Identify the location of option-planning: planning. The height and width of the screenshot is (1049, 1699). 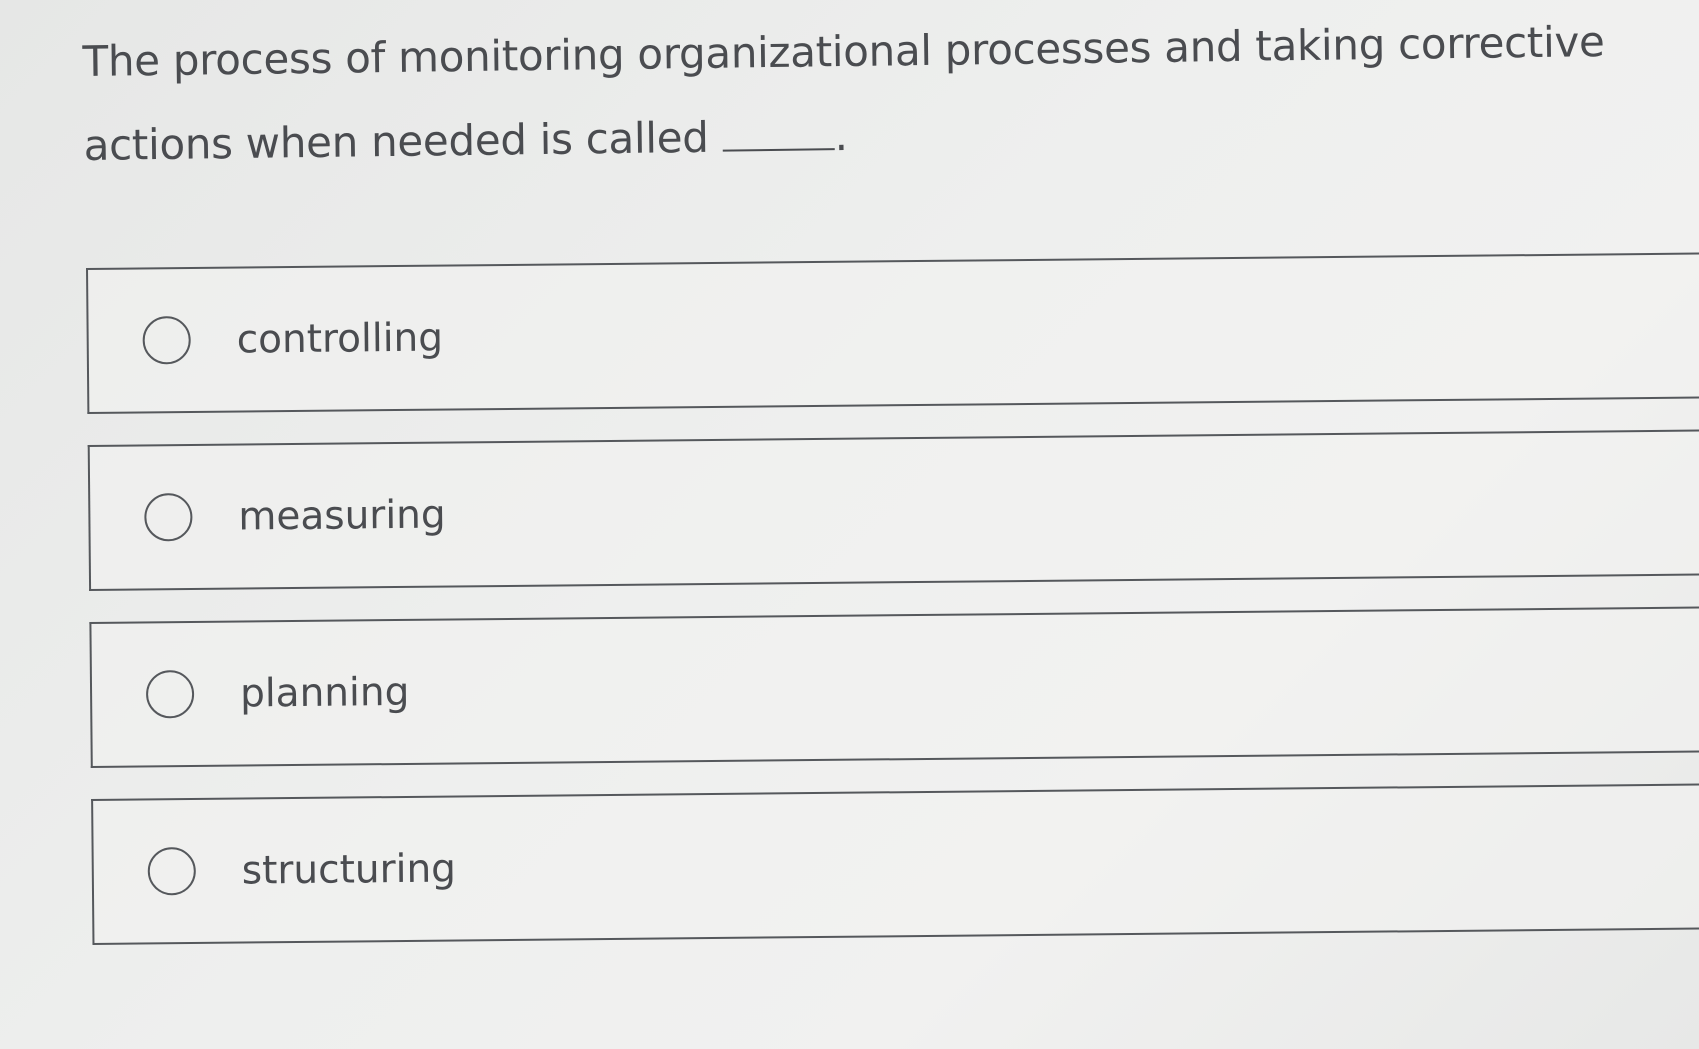
(894, 686).